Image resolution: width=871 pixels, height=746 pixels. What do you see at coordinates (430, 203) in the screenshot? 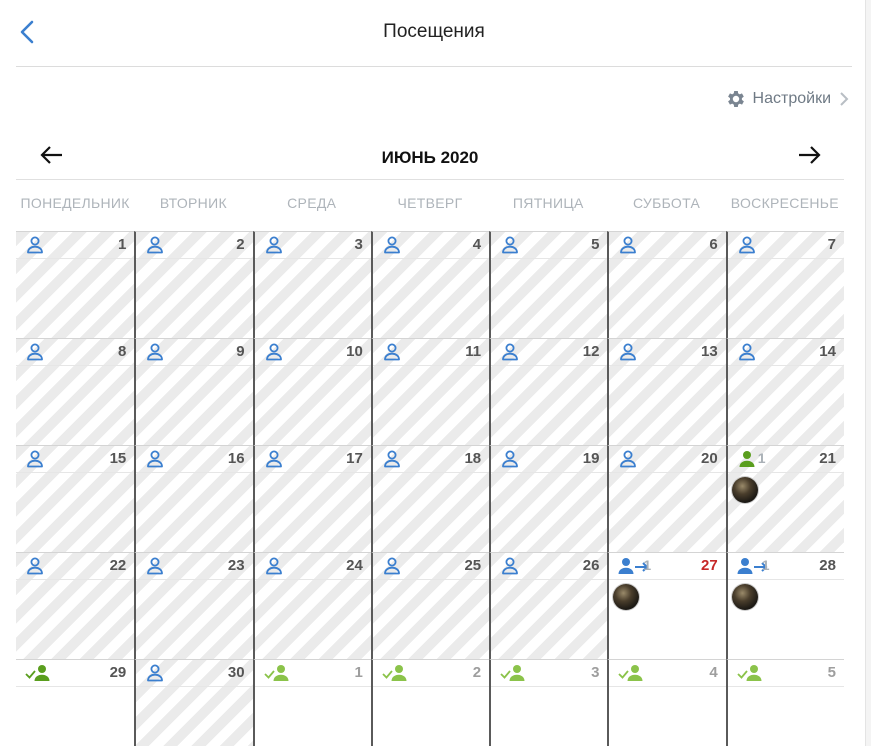
I see `weekday-label: ЧЕТВЕРГ` at bounding box center [430, 203].